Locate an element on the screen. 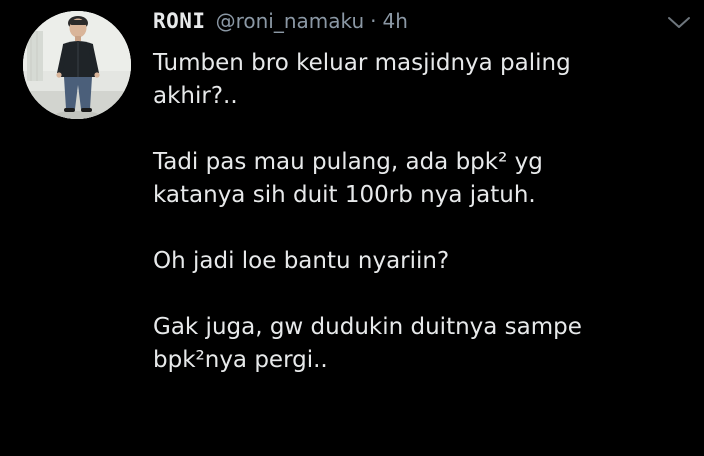 The image size is (704, 456). avatar-character-icon is located at coordinates (77, 65).